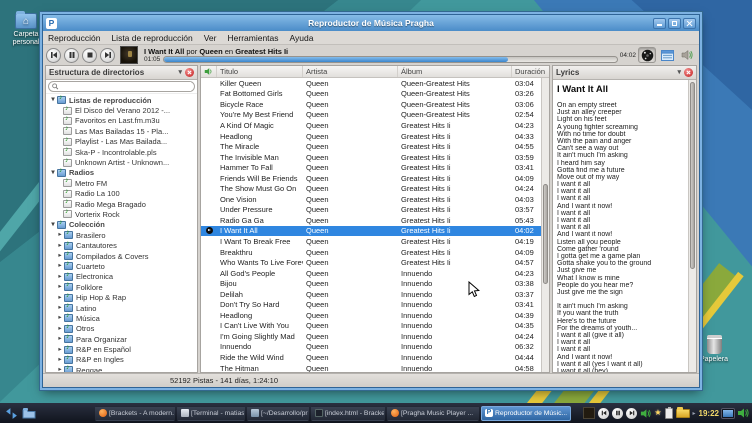 The width and height of the screenshot is (752, 423). I want to click on playlist-row: The Hitman Queen Innuendo 04:58, so click(371, 367).